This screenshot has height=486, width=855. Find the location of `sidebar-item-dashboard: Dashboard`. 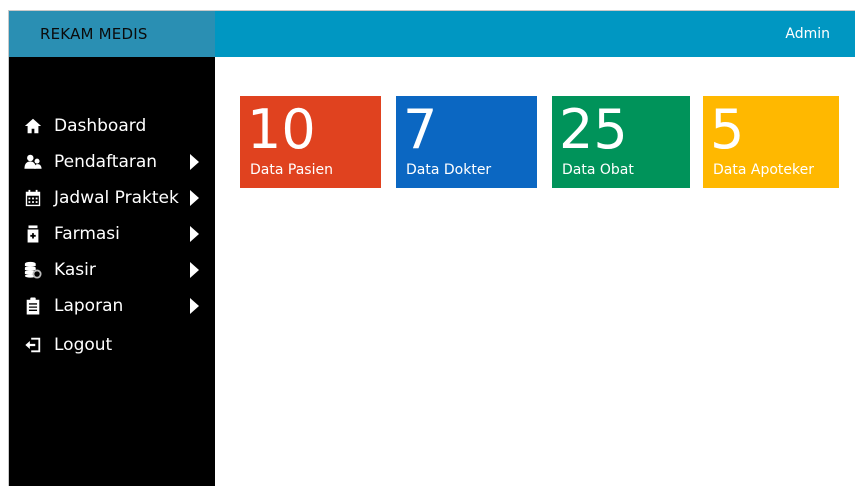

sidebar-item-dashboard: Dashboard is located at coordinates (112, 126).